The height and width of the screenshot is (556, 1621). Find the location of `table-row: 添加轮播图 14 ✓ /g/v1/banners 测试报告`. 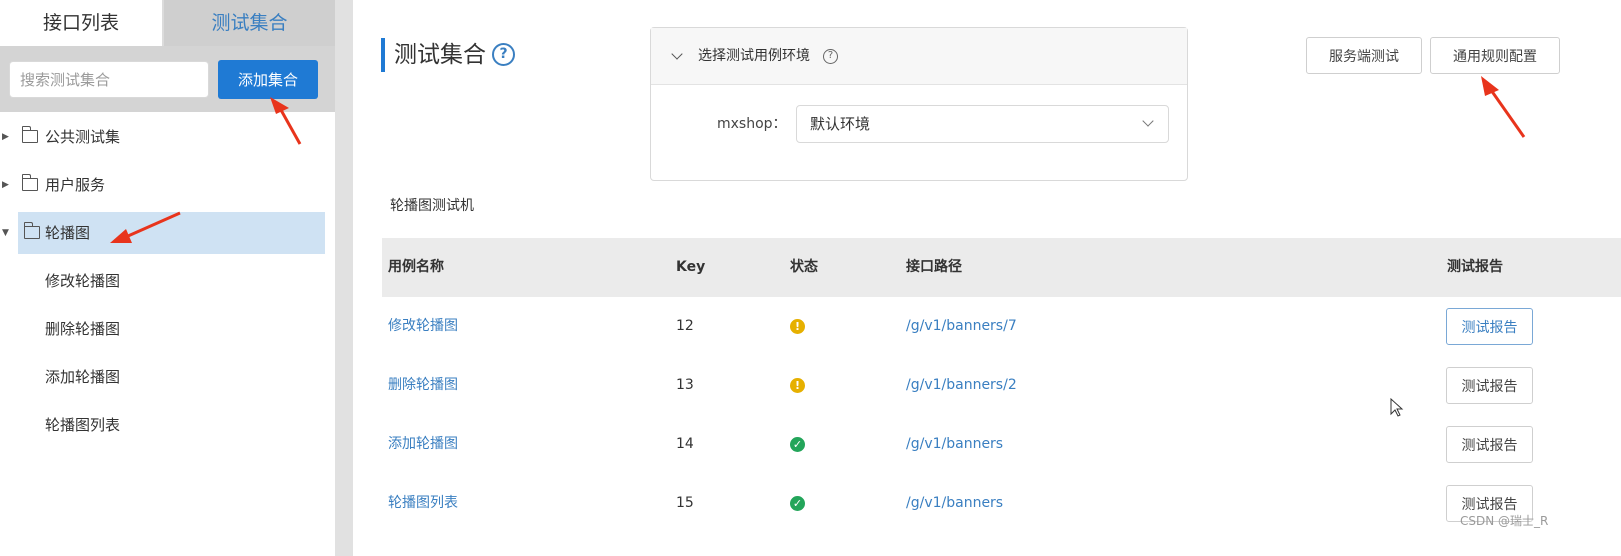

table-row: 添加轮播图 14 ✓ /g/v1/banners 测试报告 is located at coordinates (1001, 444).